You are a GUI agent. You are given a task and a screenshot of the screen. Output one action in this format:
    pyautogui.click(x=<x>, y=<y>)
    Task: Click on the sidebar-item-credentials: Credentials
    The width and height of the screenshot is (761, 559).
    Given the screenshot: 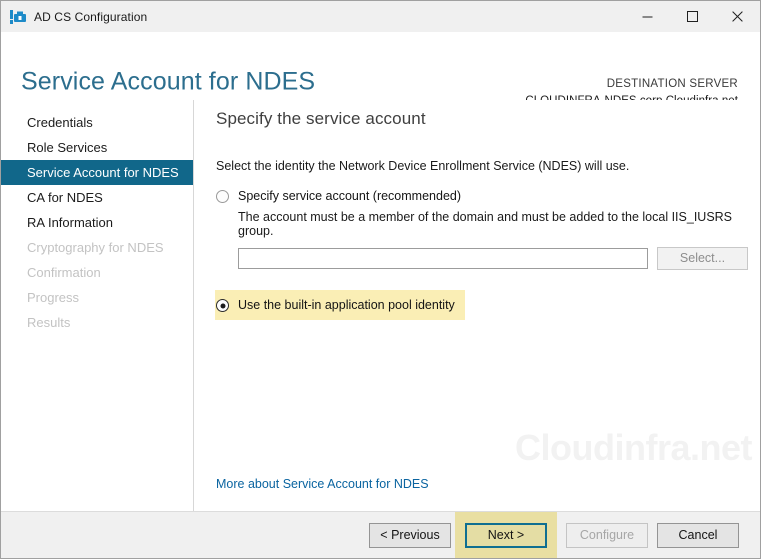 What is the action you would take?
    pyautogui.click(x=97, y=122)
    